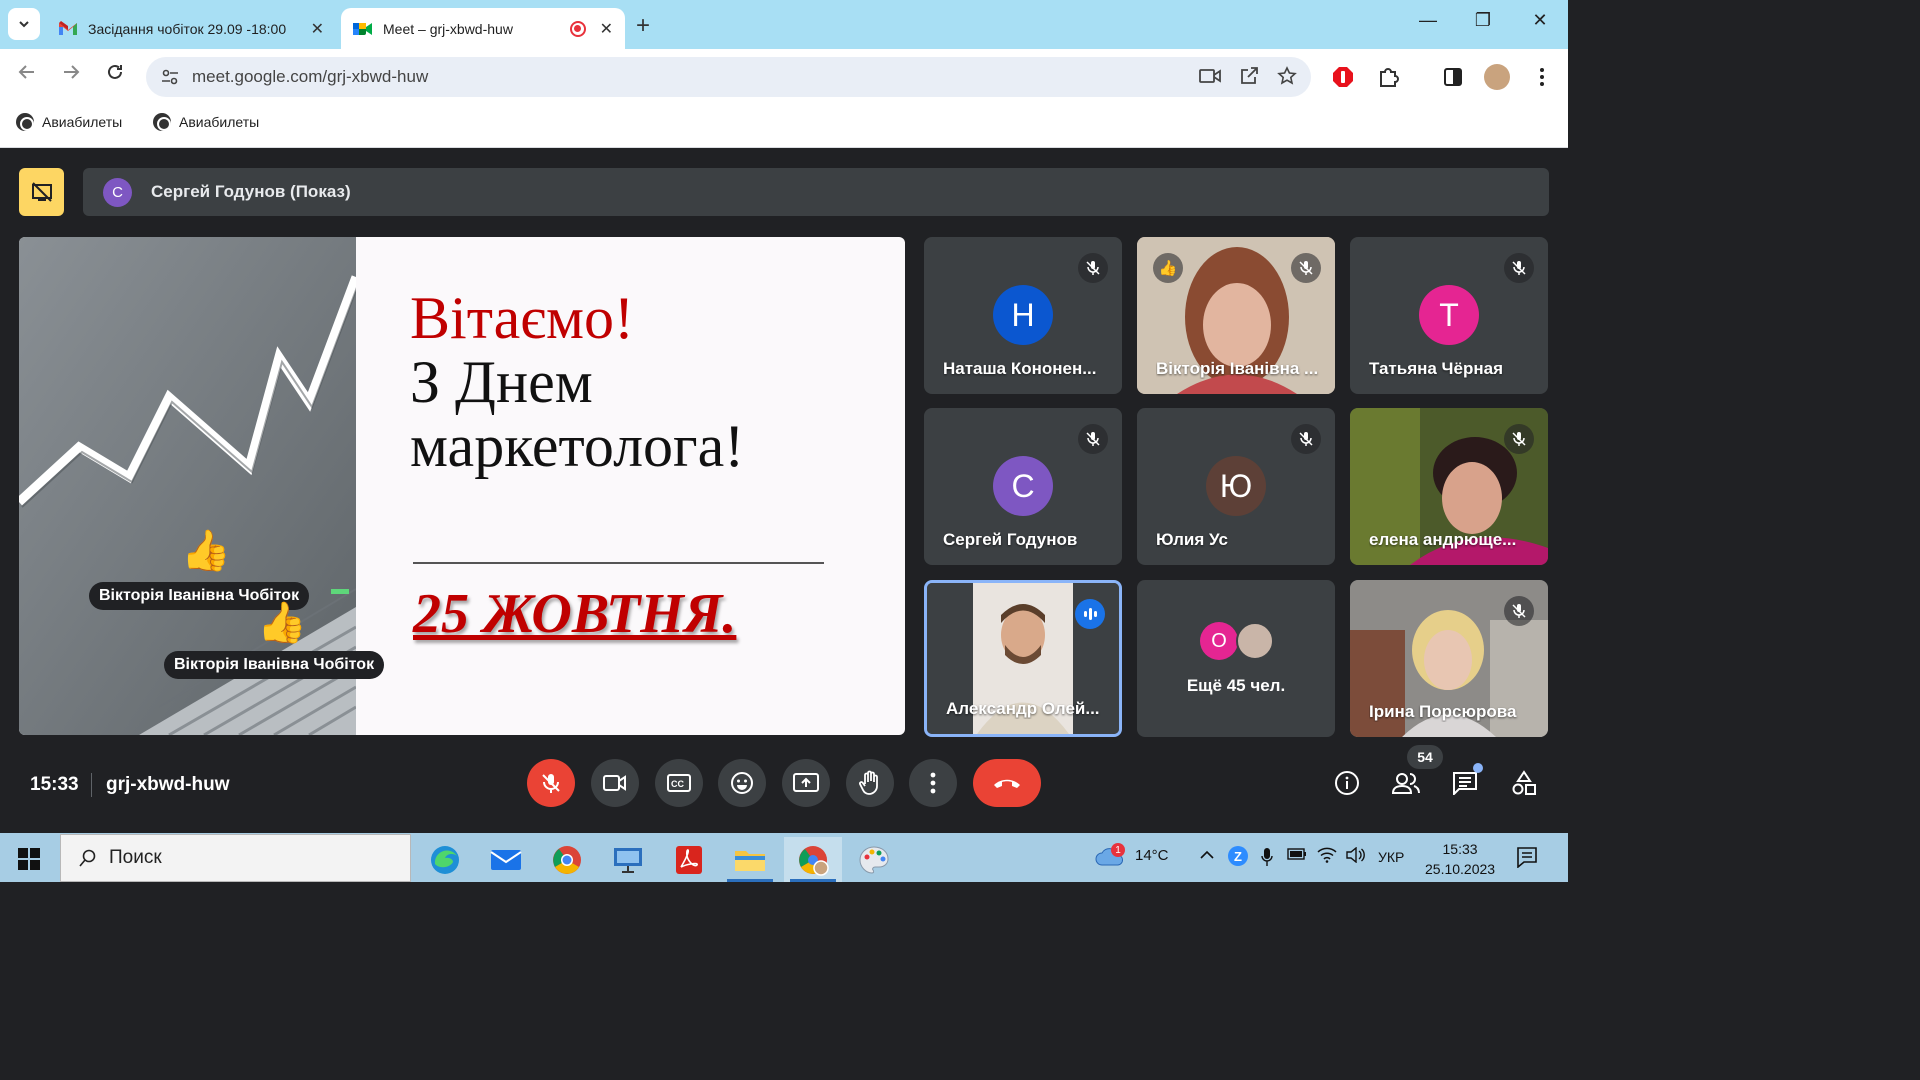  I want to click on participant-tile: Ю Юлия Ус, so click(1236, 486).